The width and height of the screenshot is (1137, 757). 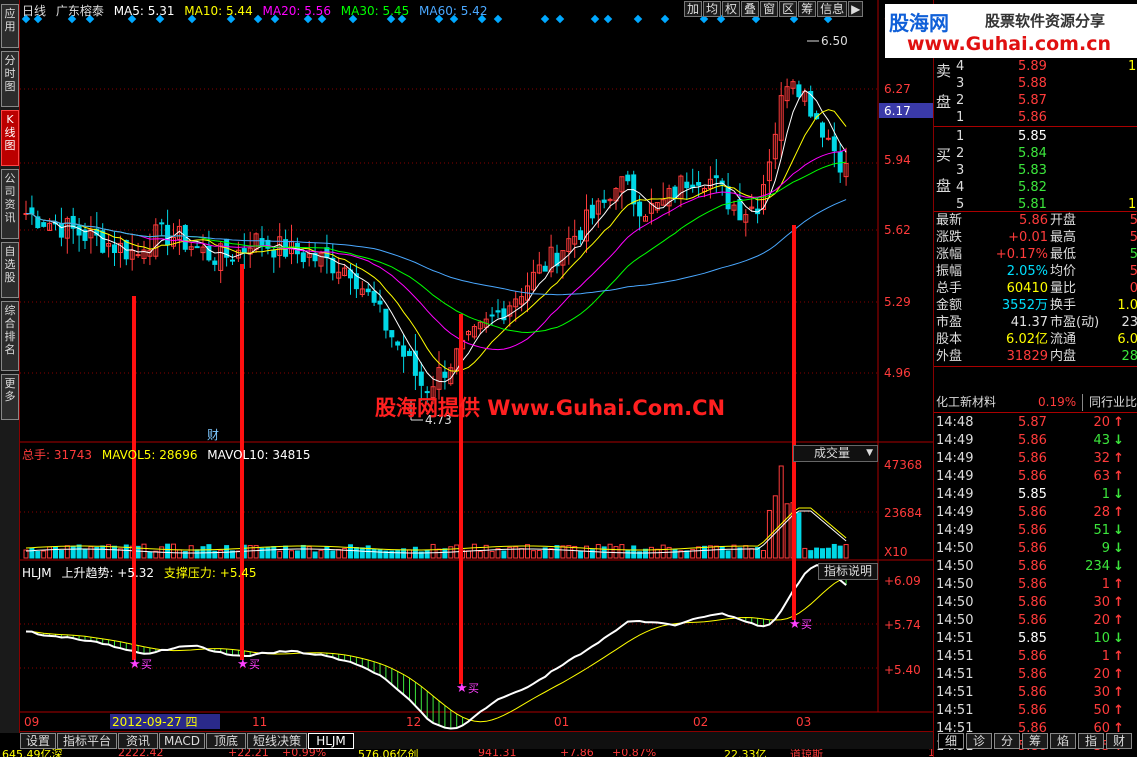 I want to click on indicator-tab-3: MACD, so click(x=182, y=741).